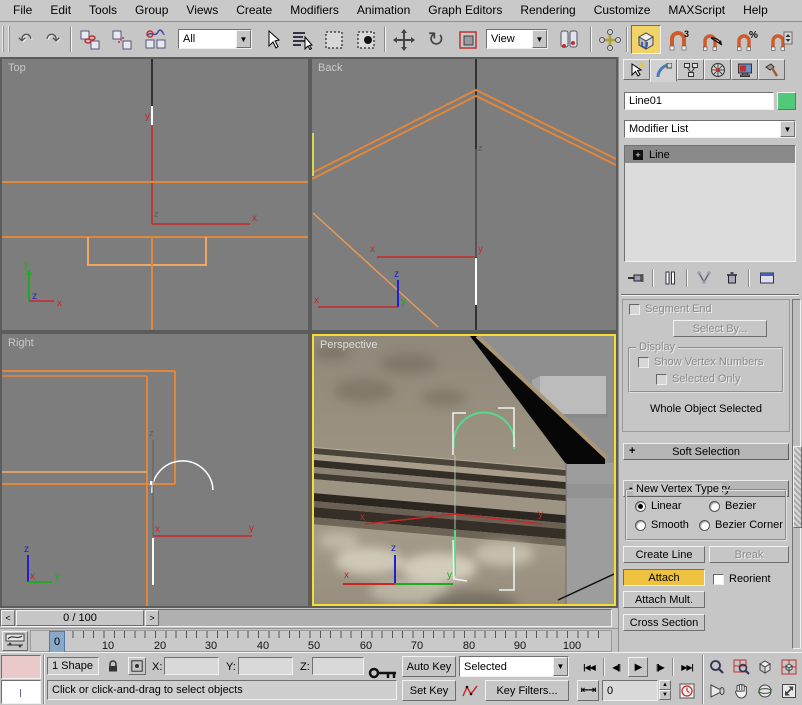 The image size is (802, 705). I want to click on menu-animation: Animation, so click(383, 10).